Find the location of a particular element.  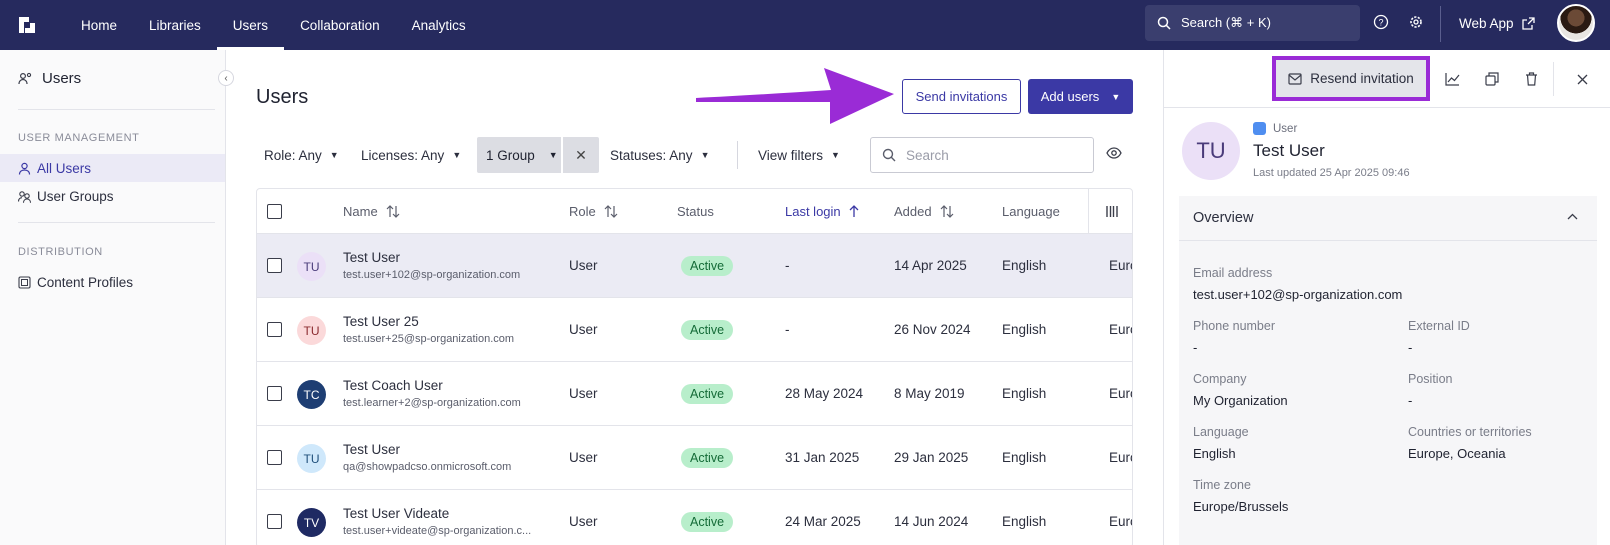

last-login: 31 Jan 2025 is located at coordinates (822, 457).